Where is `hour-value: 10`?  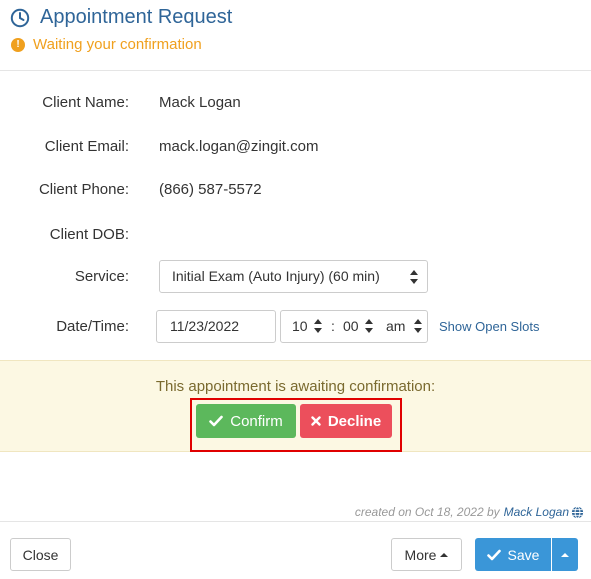 hour-value: 10 is located at coordinates (300, 326).